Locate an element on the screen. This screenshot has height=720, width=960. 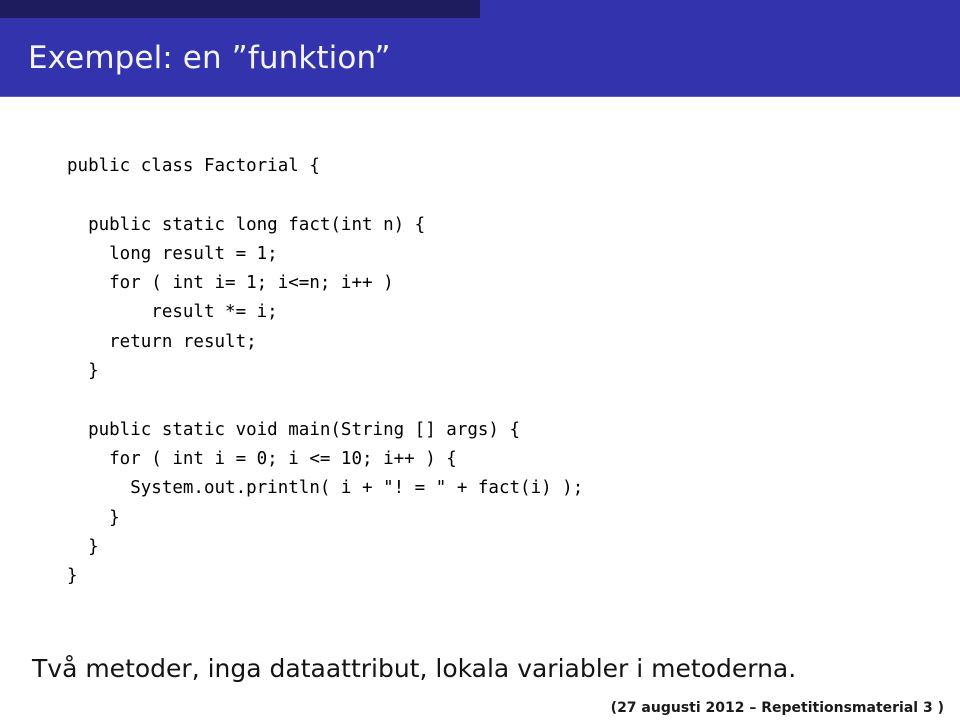
title-bar: Exempel: en ”funktion” is located at coordinates (480, 57).